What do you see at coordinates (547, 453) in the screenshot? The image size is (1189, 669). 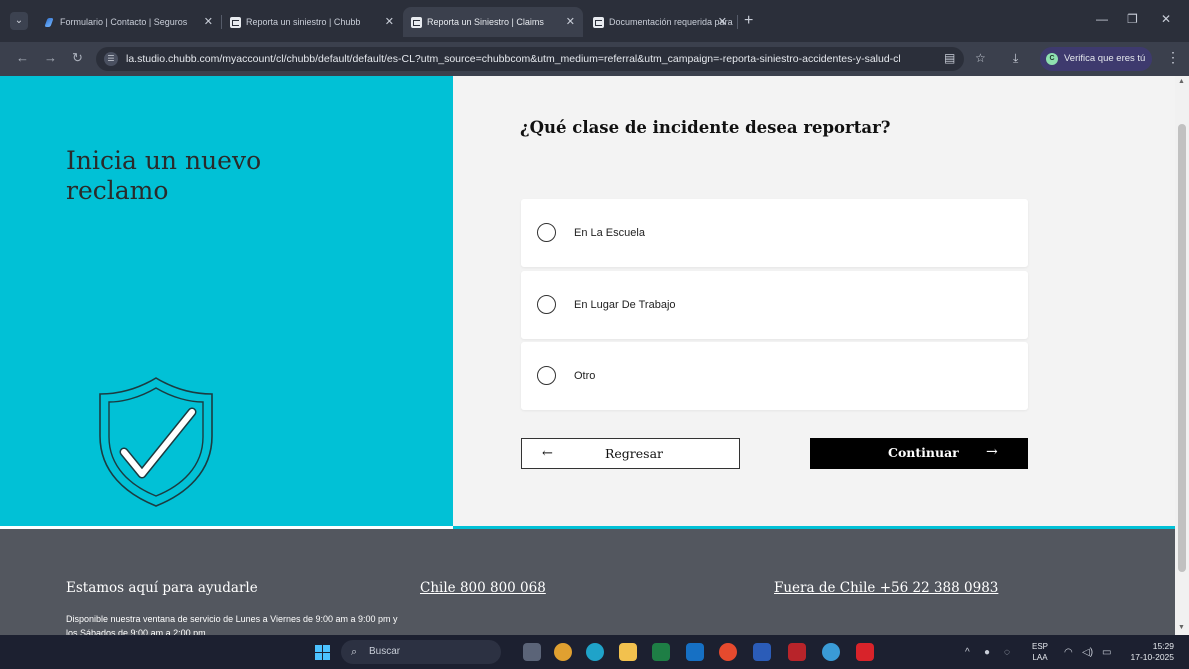 I see `arrow-left-icon: ←` at bounding box center [547, 453].